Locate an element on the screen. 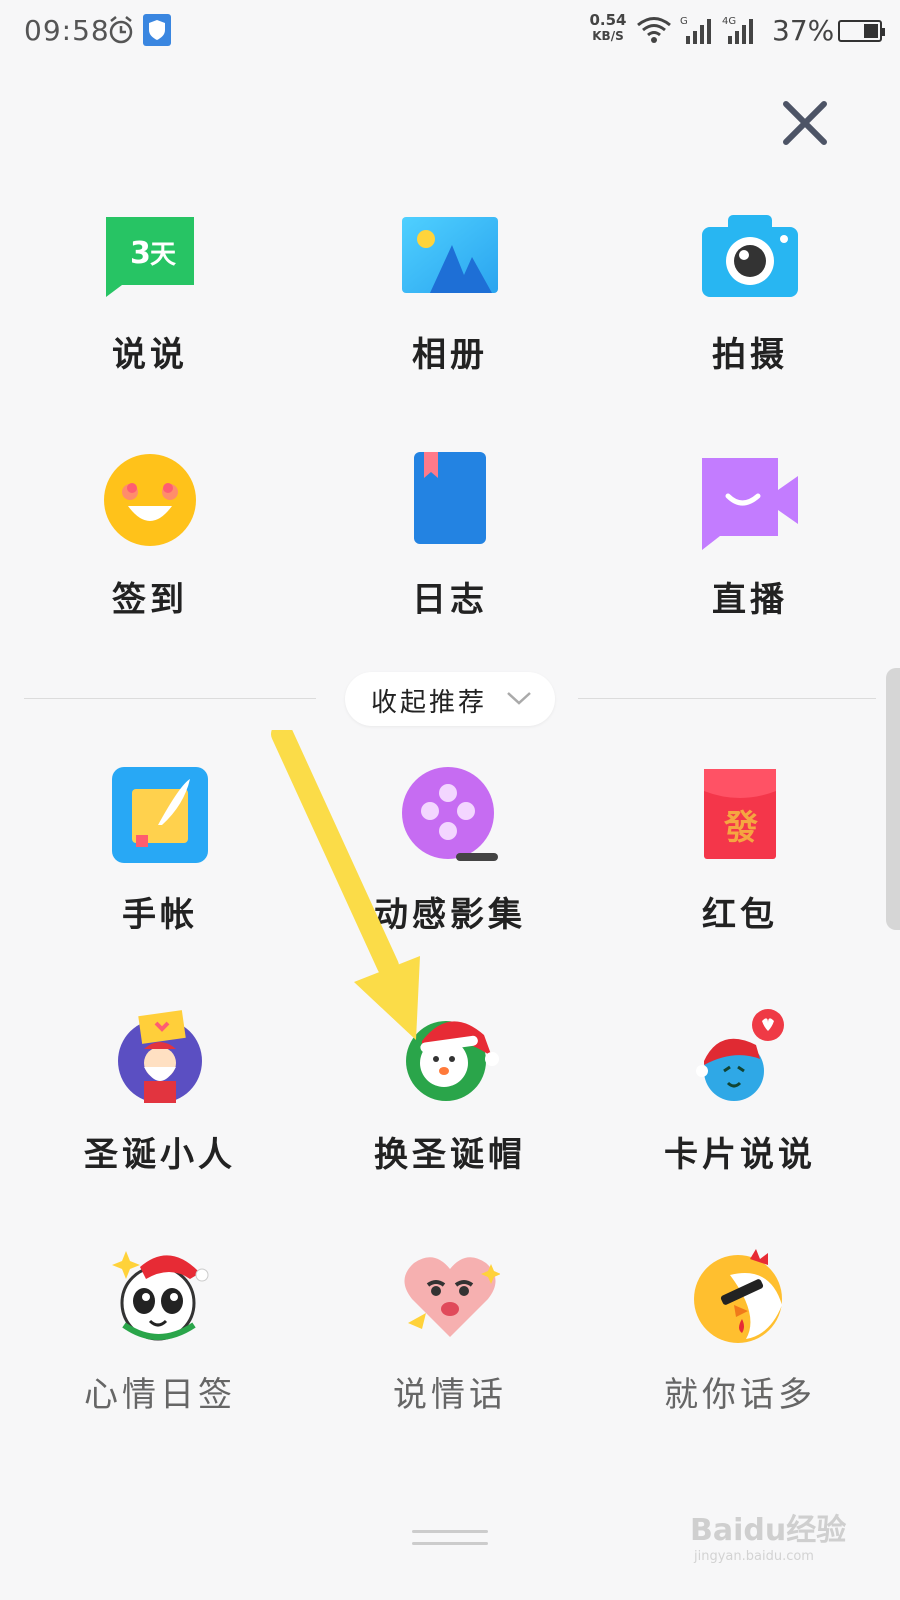 This screenshot has height=1600, width=900. item-shuoshuo: 3 天 说说 is located at coordinates (150, 290).